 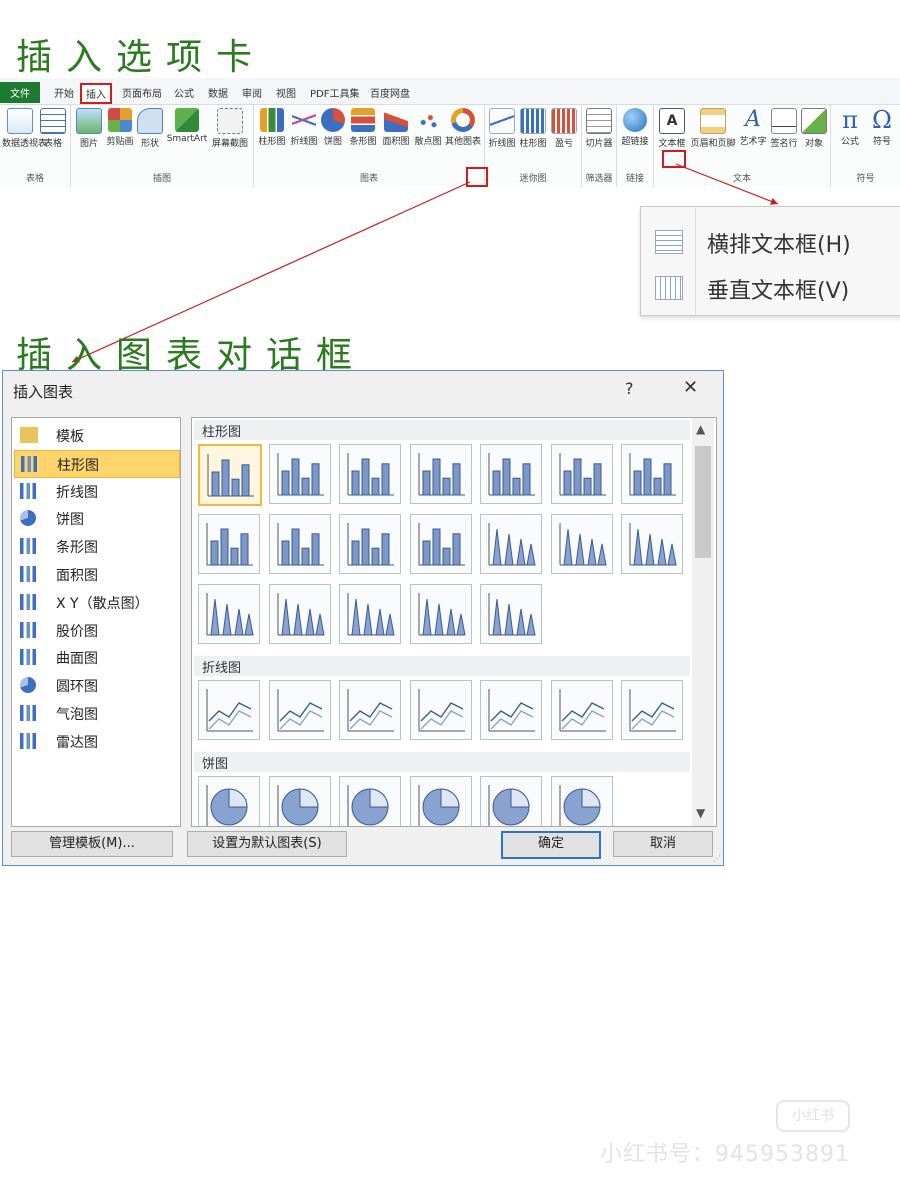 I want to click on resize-grip-icon: ⋰, so click(x=717, y=858).